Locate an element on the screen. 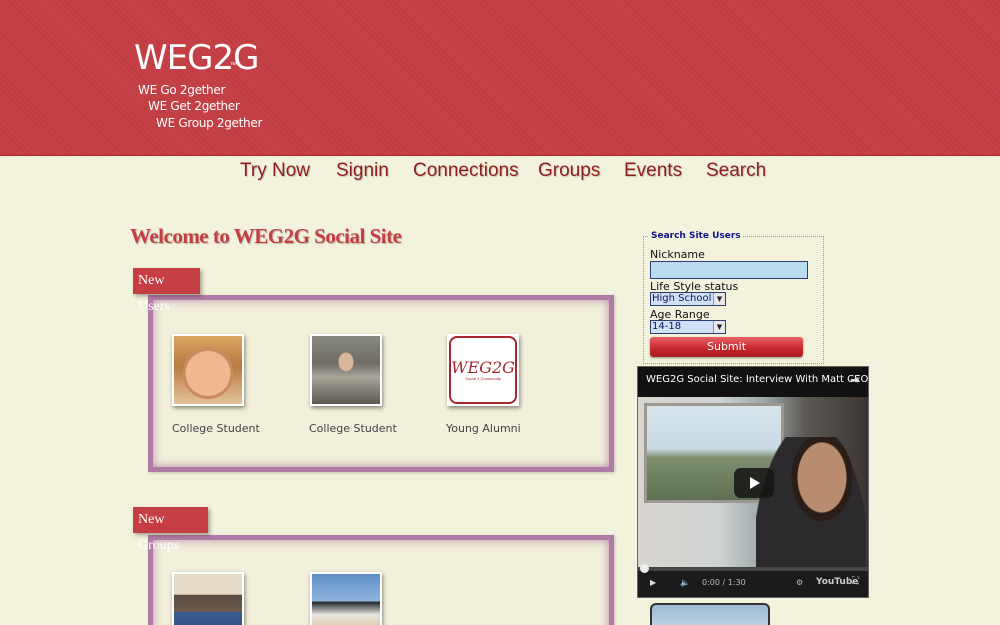  tagline-3: WE Group 2gether is located at coordinates (209, 123).